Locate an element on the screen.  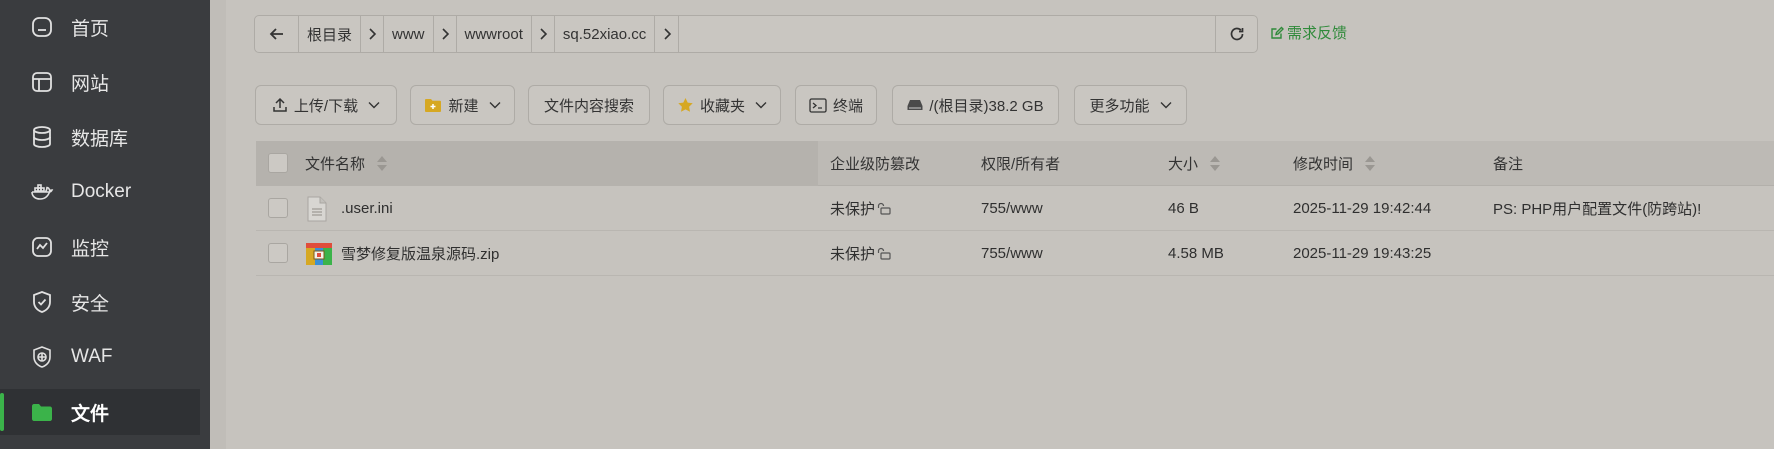
sidebar-item-label: 文件 is located at coordinates (90, 414).